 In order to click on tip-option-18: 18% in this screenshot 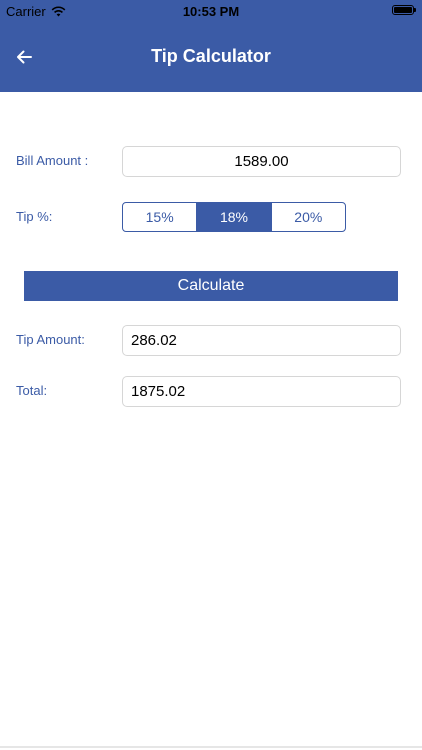, I will do `click(233, 217)`.